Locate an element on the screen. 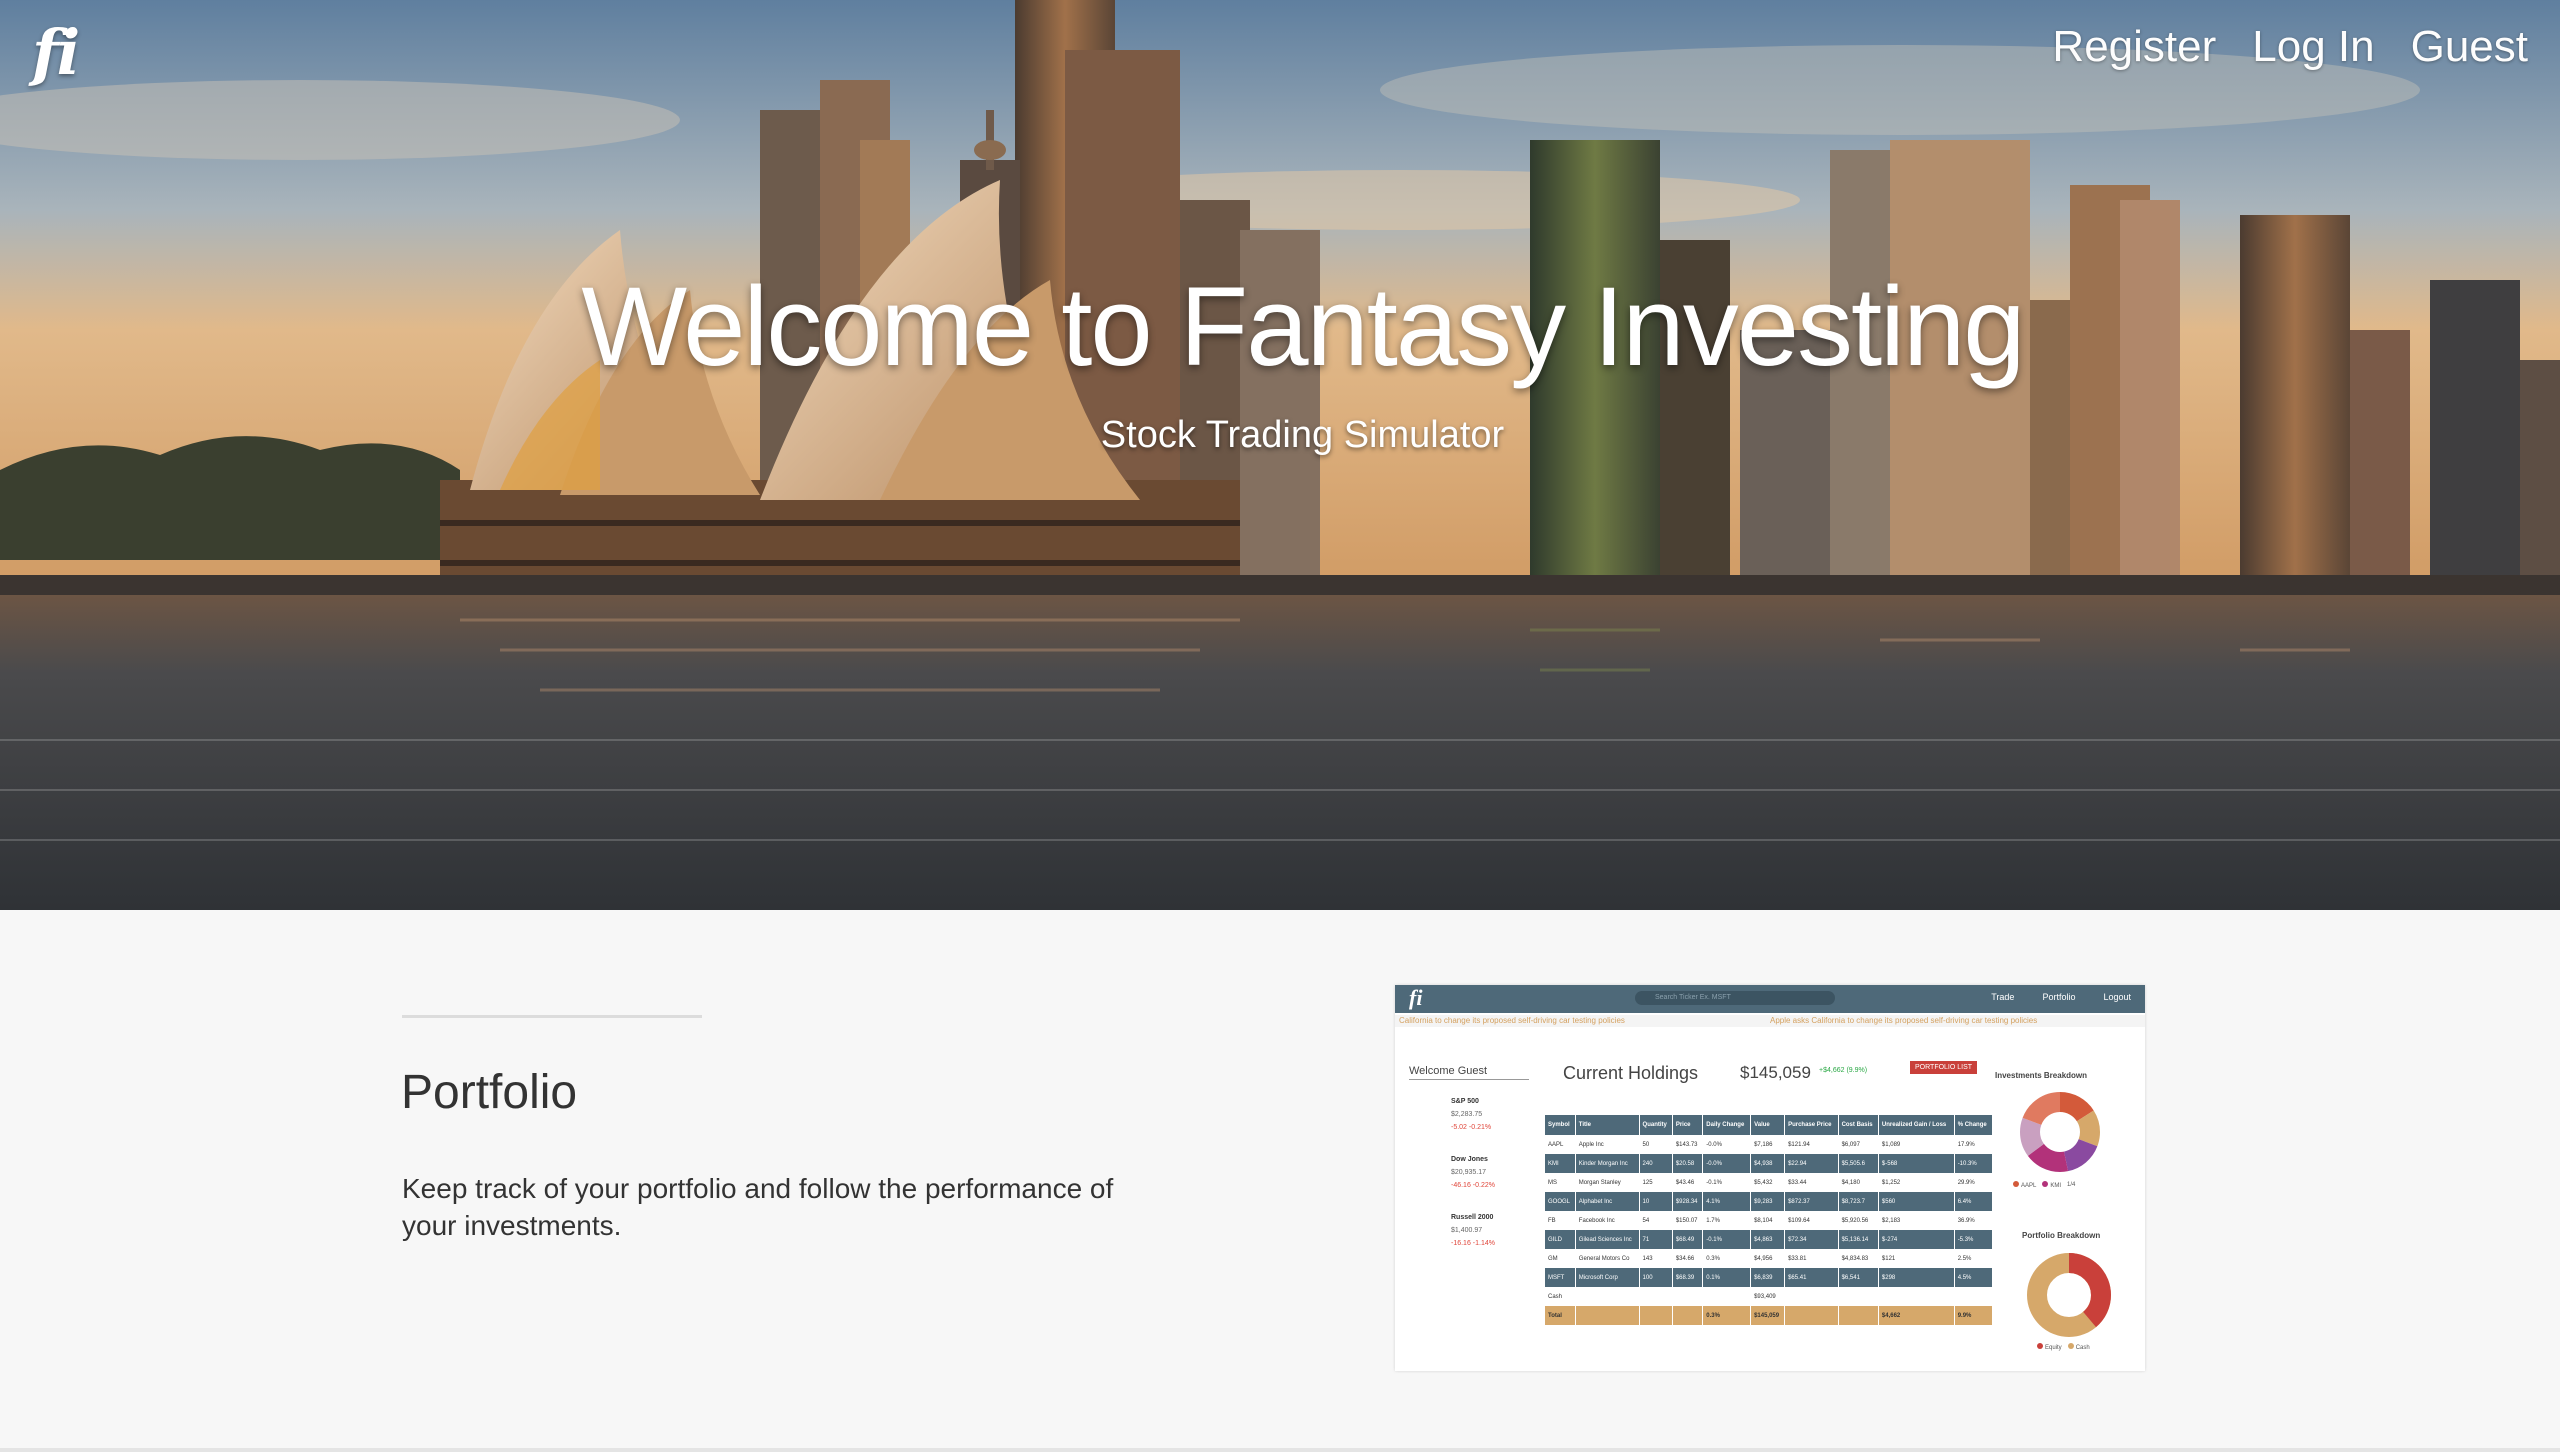 This screenshot has height=1452, width=2560. table-cell: $6,839 is located at coordinates (1768, 1277).